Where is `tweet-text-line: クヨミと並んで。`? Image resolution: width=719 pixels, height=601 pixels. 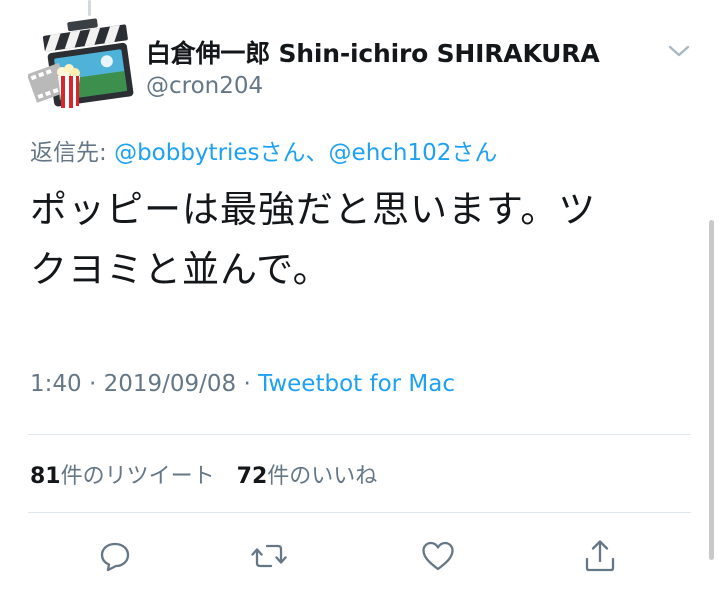
tweet-text-line: クヨミと並んで。 is located at coordinates (180, 269).